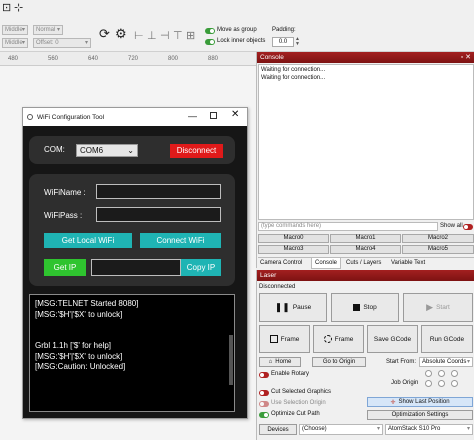 This screenshot has width=474, height=440. What do you see at coordinates (344, 339) in the screenshot?
I see `frame-circle-label: Frame` at bounding box center [344, 339].